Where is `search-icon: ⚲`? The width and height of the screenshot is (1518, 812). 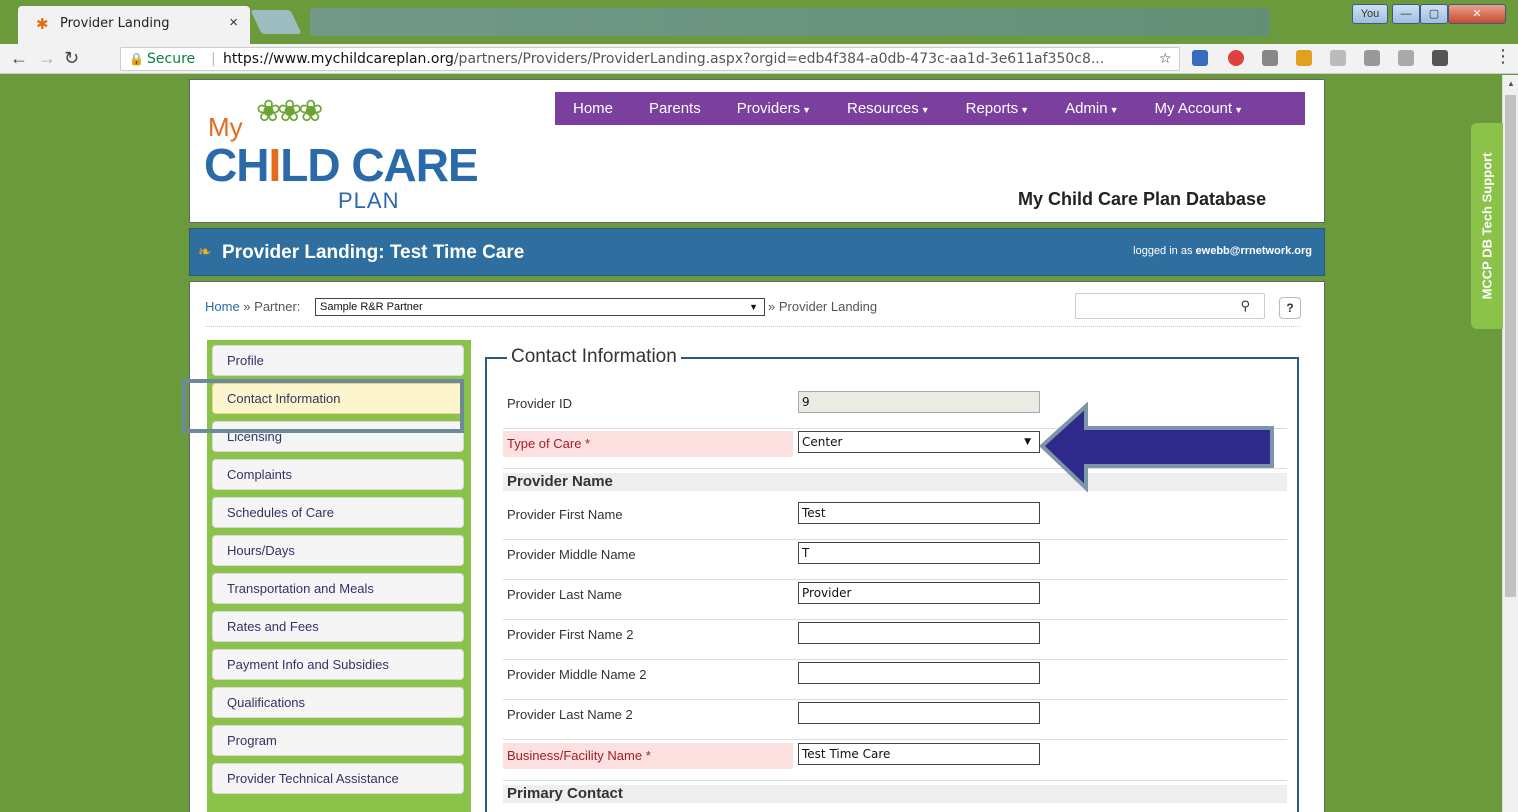 search-icon: ⚲ is located at coordinates (1245, 306).